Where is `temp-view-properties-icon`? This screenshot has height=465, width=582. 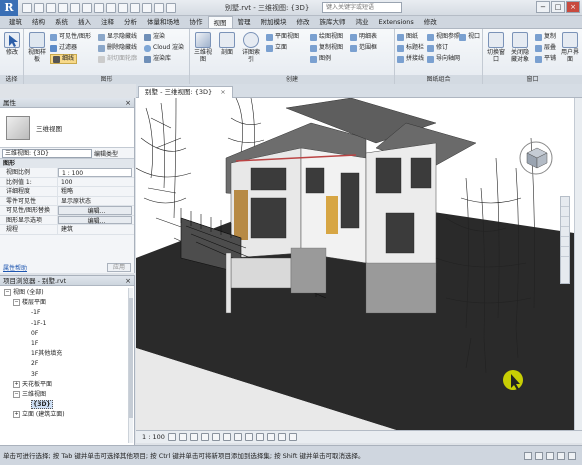
temp-view-properties-icon is located at coordinates (281, 437).